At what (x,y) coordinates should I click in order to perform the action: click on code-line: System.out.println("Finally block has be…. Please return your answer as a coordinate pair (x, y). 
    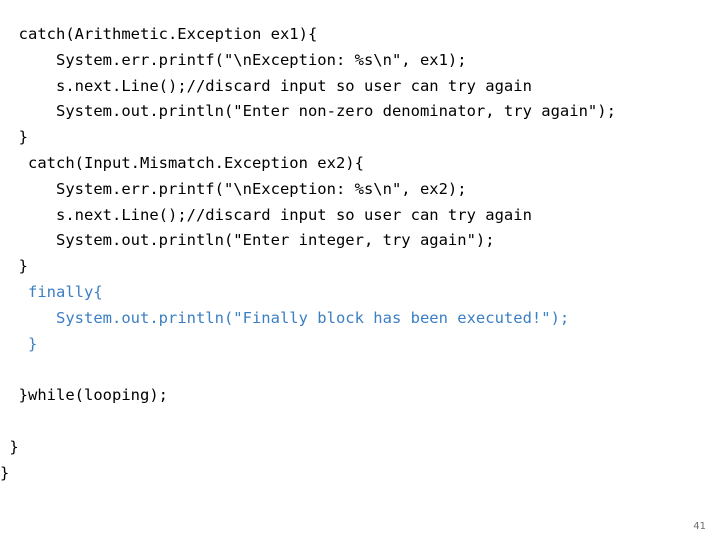
    Looking at the image, I should click on (360, 319).